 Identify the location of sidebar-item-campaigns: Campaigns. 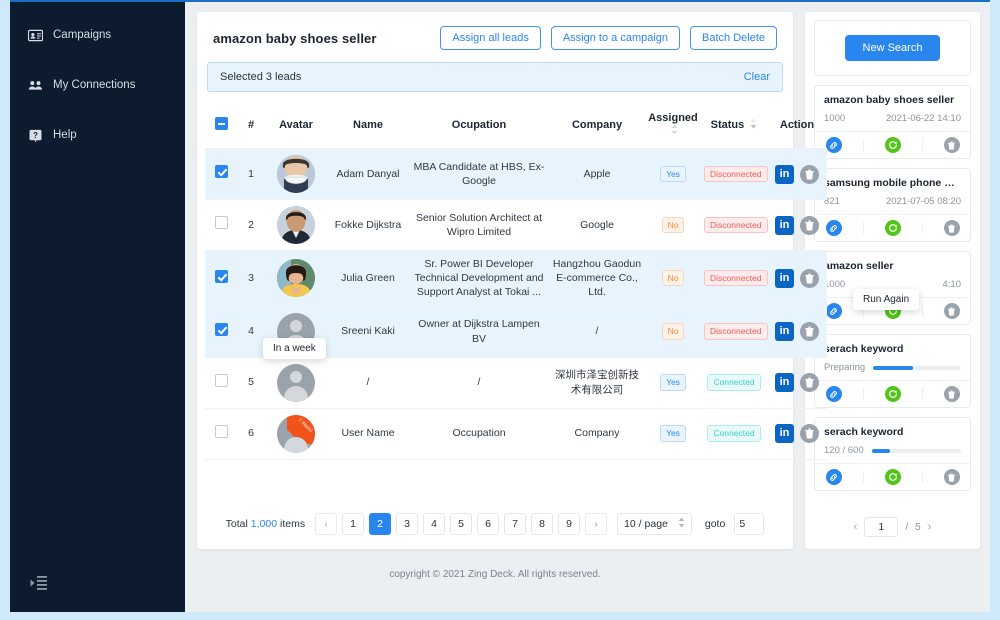
(97, 35).